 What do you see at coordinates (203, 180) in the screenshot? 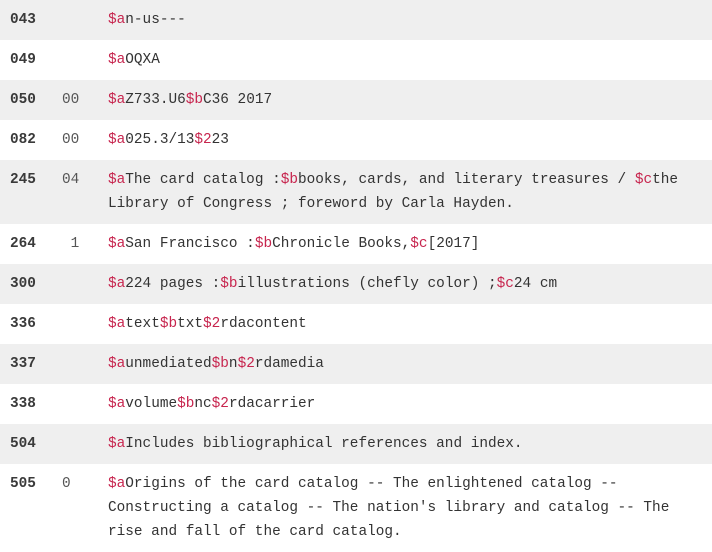
I see `subfield-text: The card catalog :` at bounding box center [203, 180].